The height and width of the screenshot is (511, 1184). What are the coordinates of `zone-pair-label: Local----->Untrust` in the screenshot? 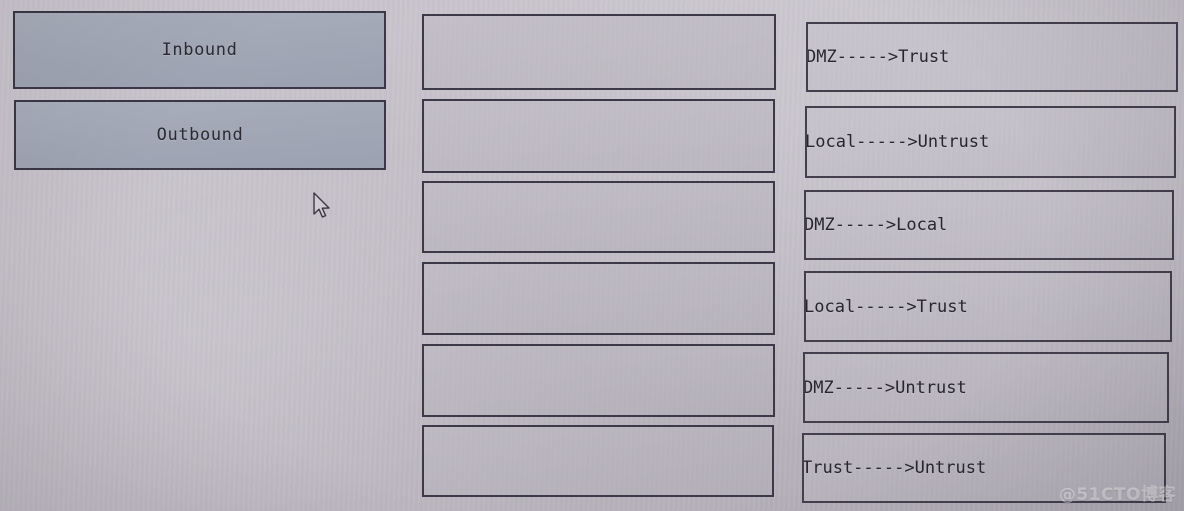 It's located at (897, 142).